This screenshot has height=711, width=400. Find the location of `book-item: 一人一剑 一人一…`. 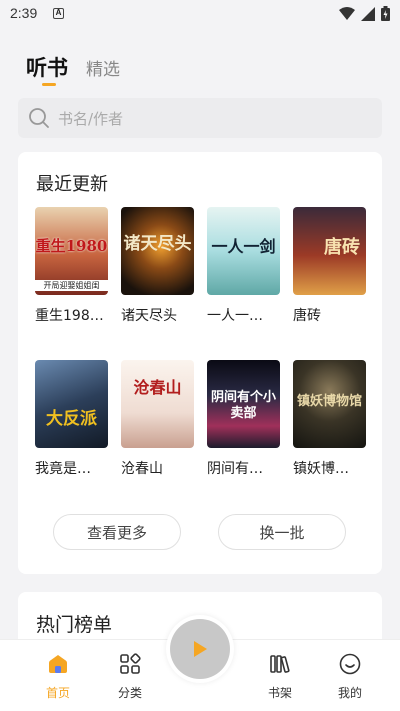

book-item: 一人一剑 一人一… is located at coordinates (243, 266).